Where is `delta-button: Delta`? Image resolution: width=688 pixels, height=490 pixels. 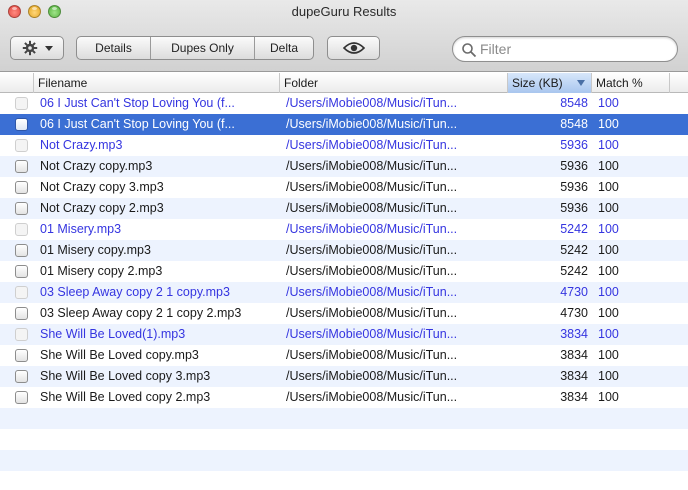
delta-button: Delta is located at coordinates (284, 48).